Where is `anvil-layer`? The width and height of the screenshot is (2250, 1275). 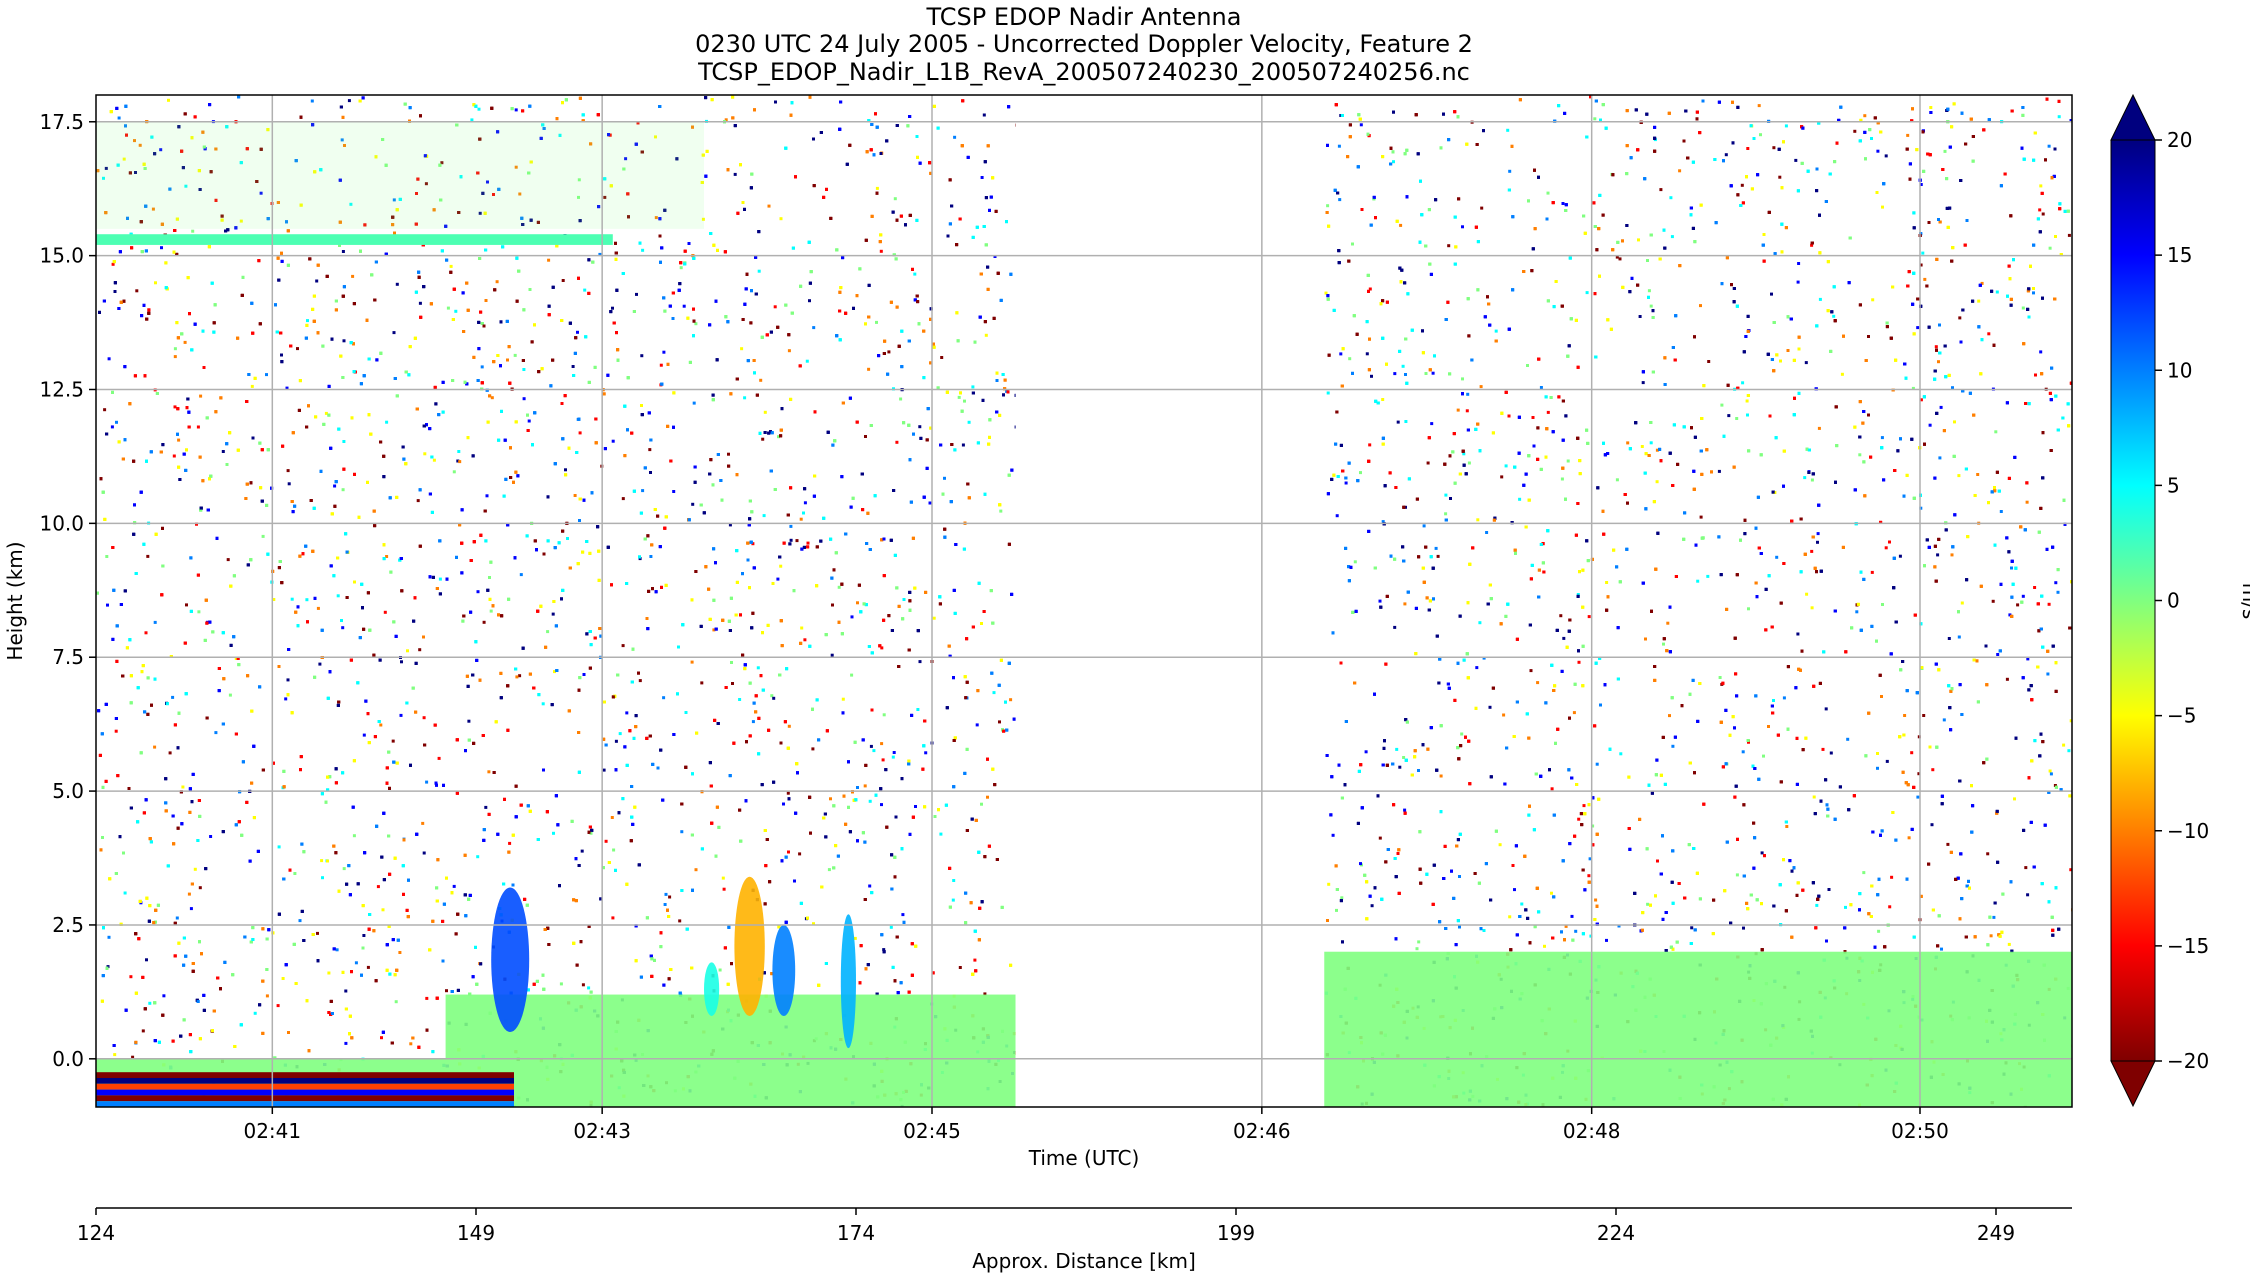 anvil-layer is located at coordinates (354, 239).